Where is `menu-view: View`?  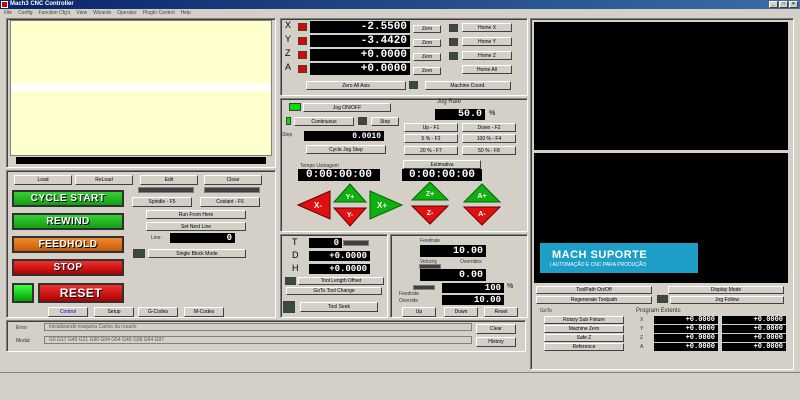
menu-view: View is located at coordinates (81, 13).